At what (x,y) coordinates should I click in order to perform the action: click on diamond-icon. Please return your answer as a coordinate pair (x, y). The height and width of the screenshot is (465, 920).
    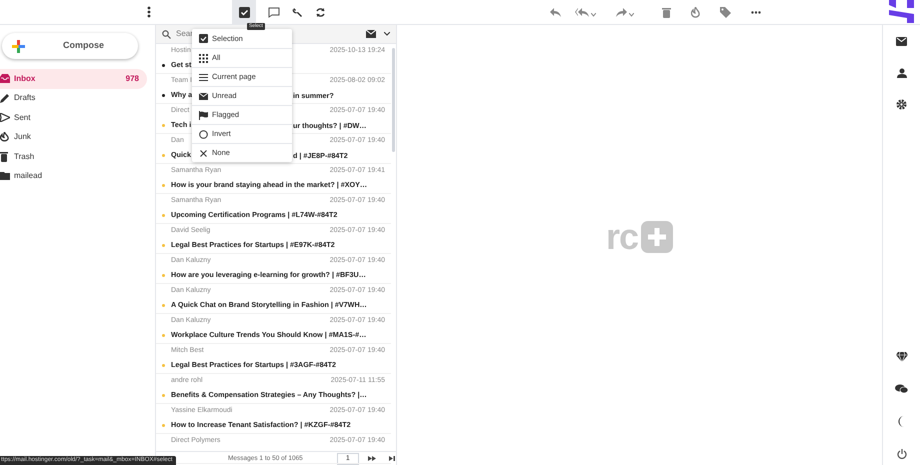
    Looking at the image, I should click on (902, 357).